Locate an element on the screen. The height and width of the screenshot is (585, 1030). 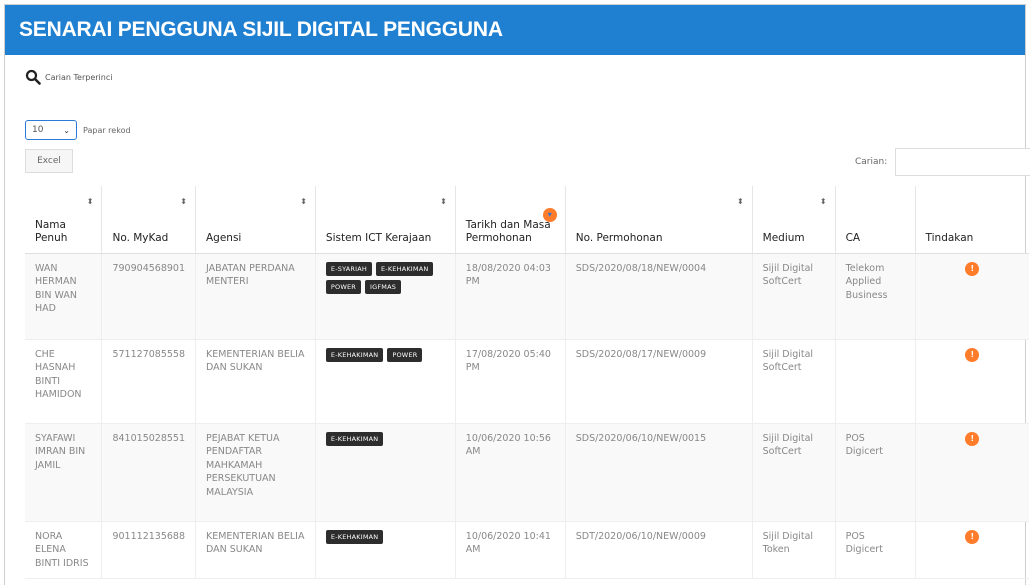
cell-ca is located at coordinates (875, 381).